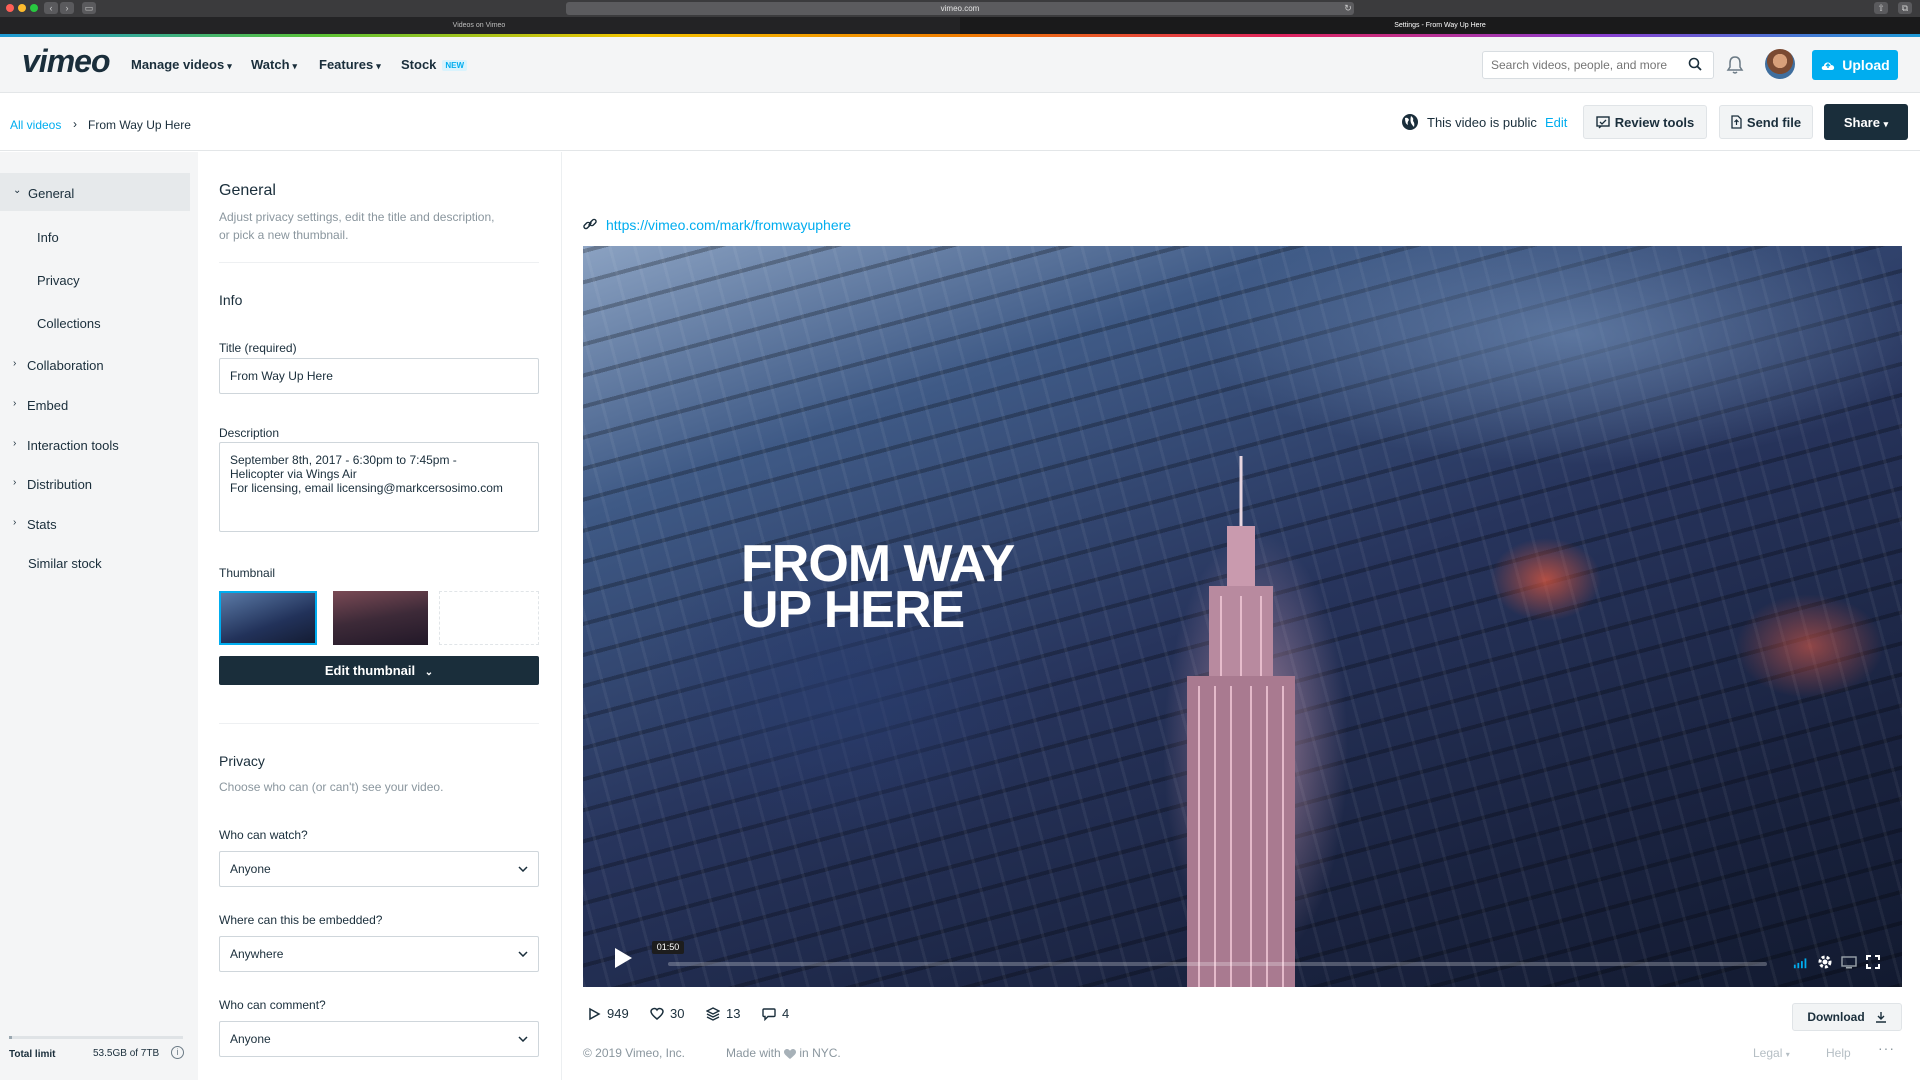 The width and height of the screenshot is (1920, 1080). I want to click on forward-icon: ›, so click(67, 8).